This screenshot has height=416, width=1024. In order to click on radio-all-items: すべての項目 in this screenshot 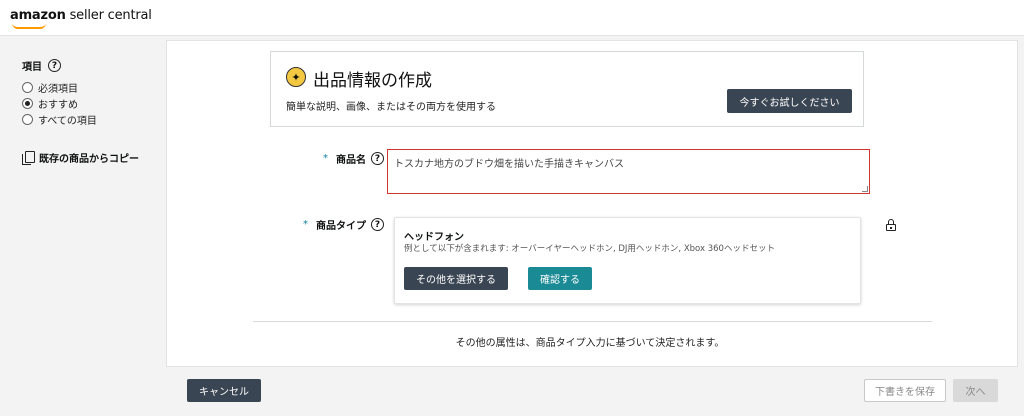, I will do `click(59, 119)`.